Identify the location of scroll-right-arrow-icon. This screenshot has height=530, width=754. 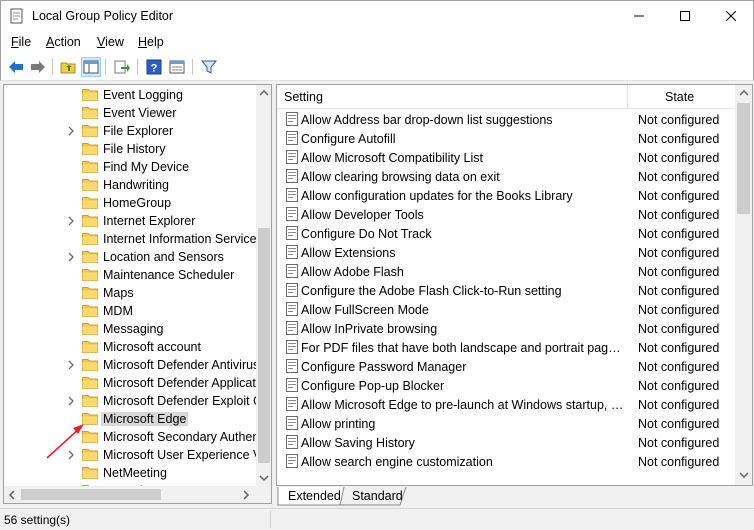
(246, 495).